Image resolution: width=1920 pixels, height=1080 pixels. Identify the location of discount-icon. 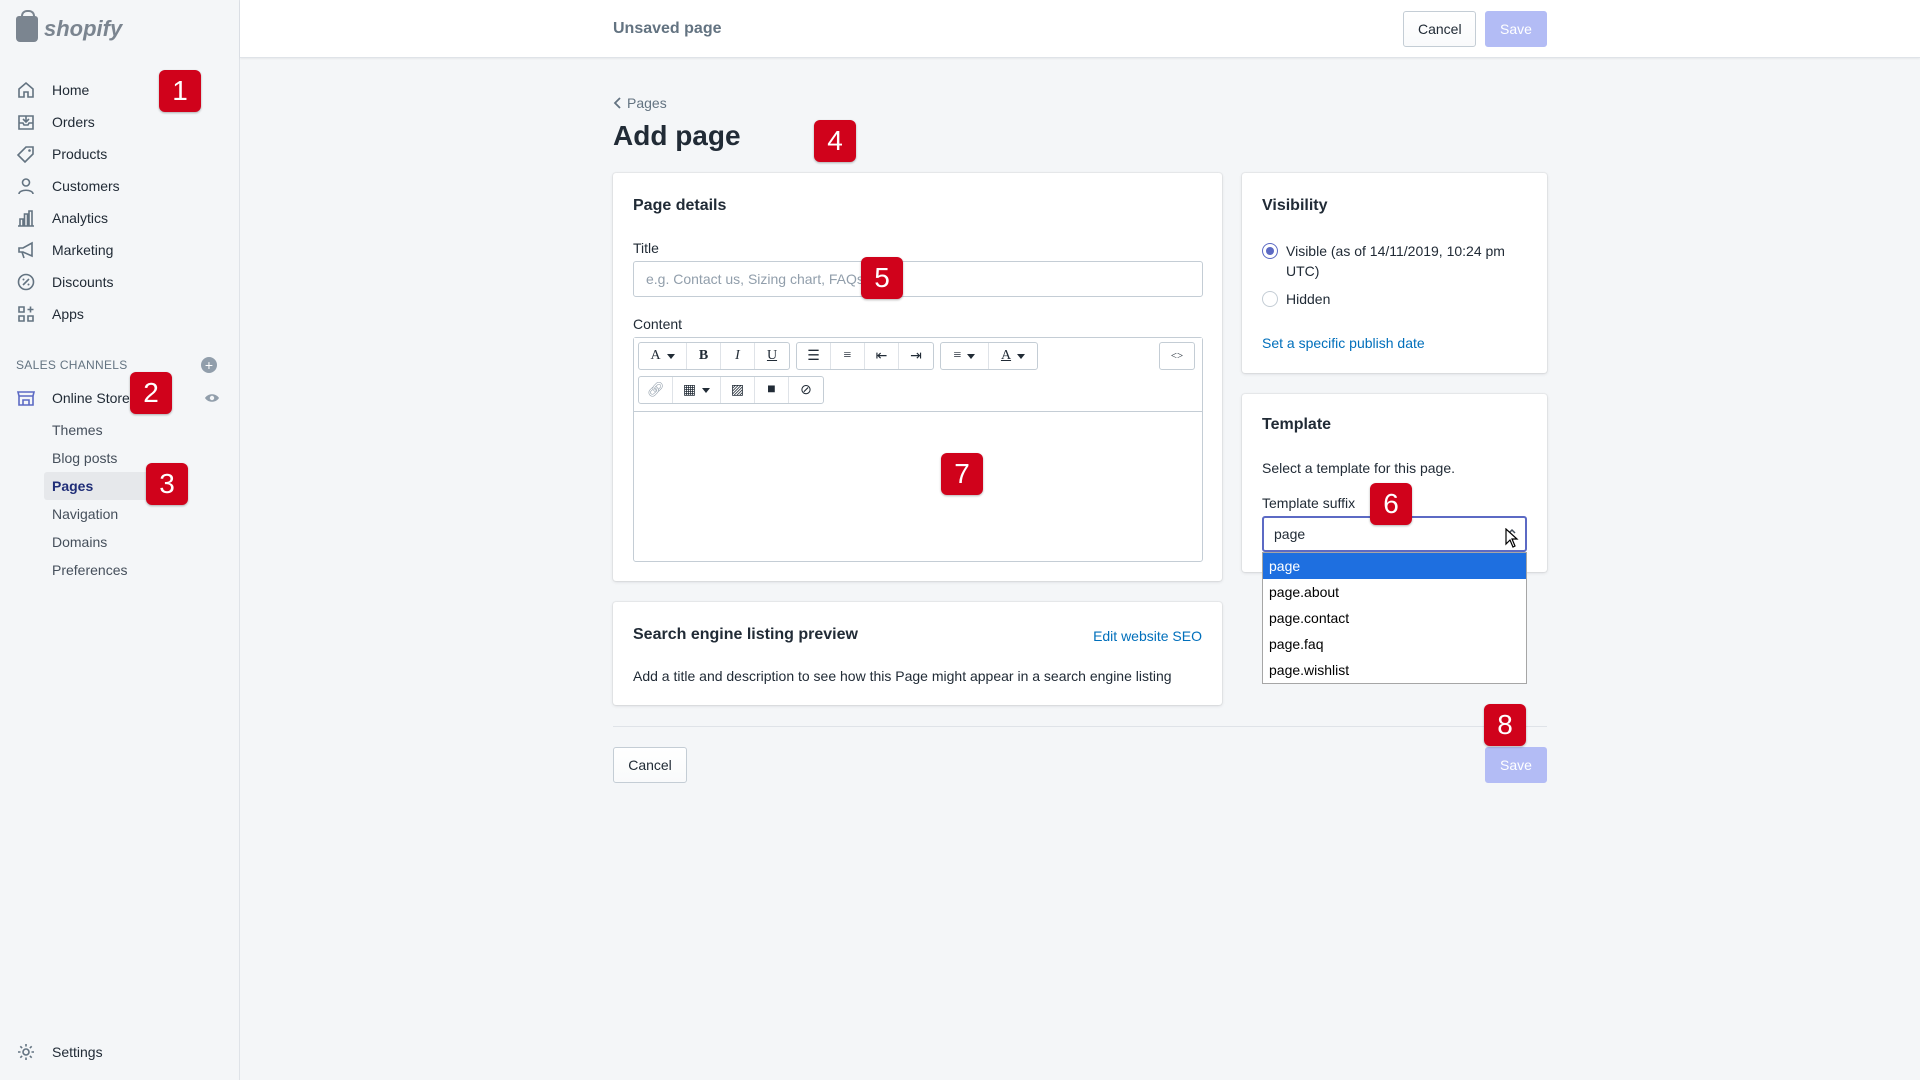
(26, 282).